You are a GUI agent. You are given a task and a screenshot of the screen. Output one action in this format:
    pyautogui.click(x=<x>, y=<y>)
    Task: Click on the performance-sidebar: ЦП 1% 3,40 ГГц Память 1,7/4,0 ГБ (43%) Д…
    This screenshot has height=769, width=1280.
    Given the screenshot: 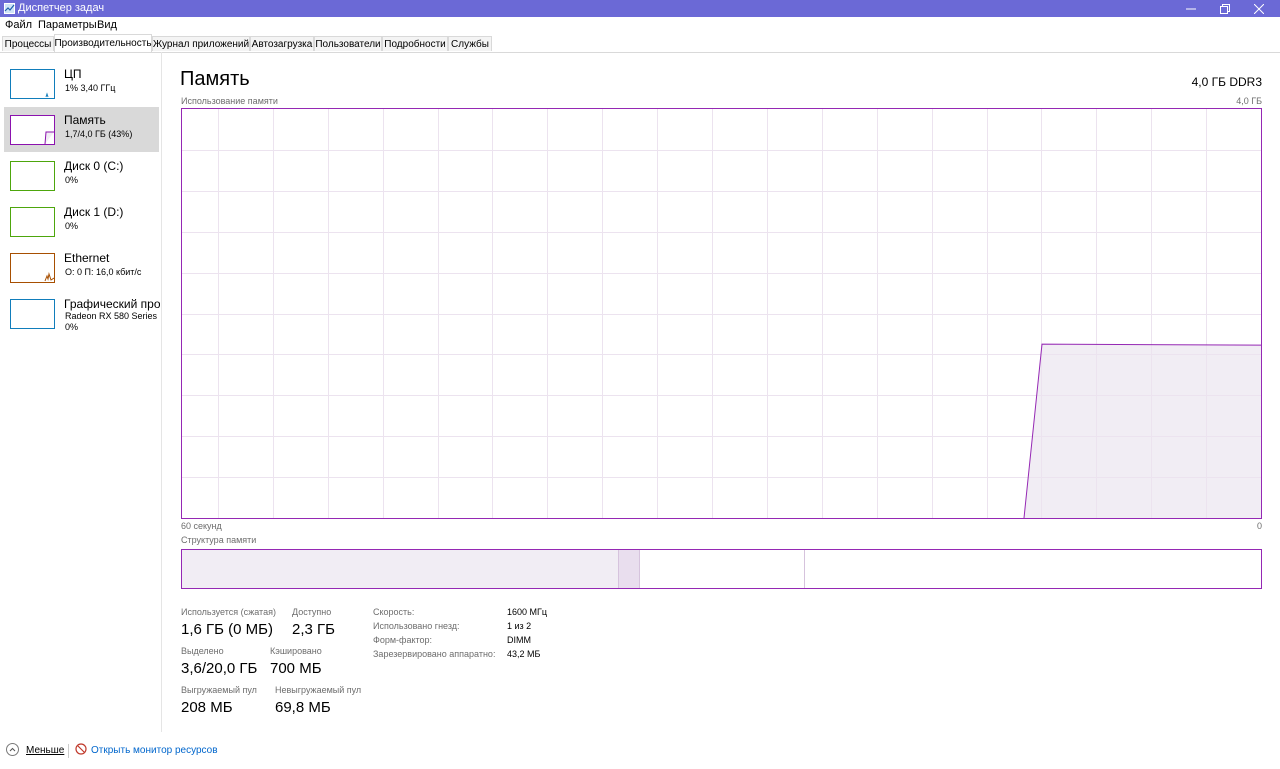 What is the action you would take?
    pyautogui.click(x=81, y=392)
    